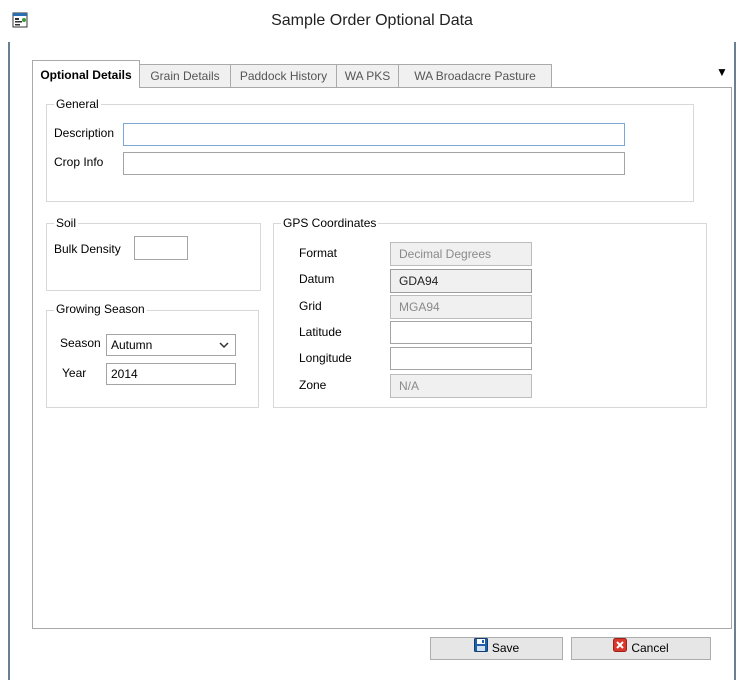 This screenshot has width=738, height=680. I want to click on general-group-title: General, so click(77, 104).